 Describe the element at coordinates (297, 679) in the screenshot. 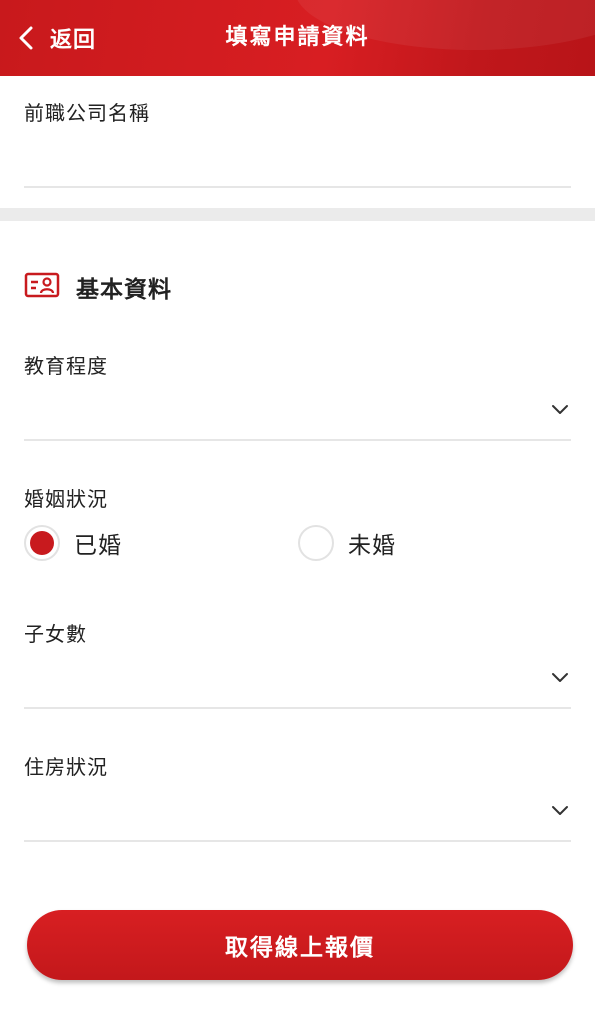

I see `children-dropdown` at that location.